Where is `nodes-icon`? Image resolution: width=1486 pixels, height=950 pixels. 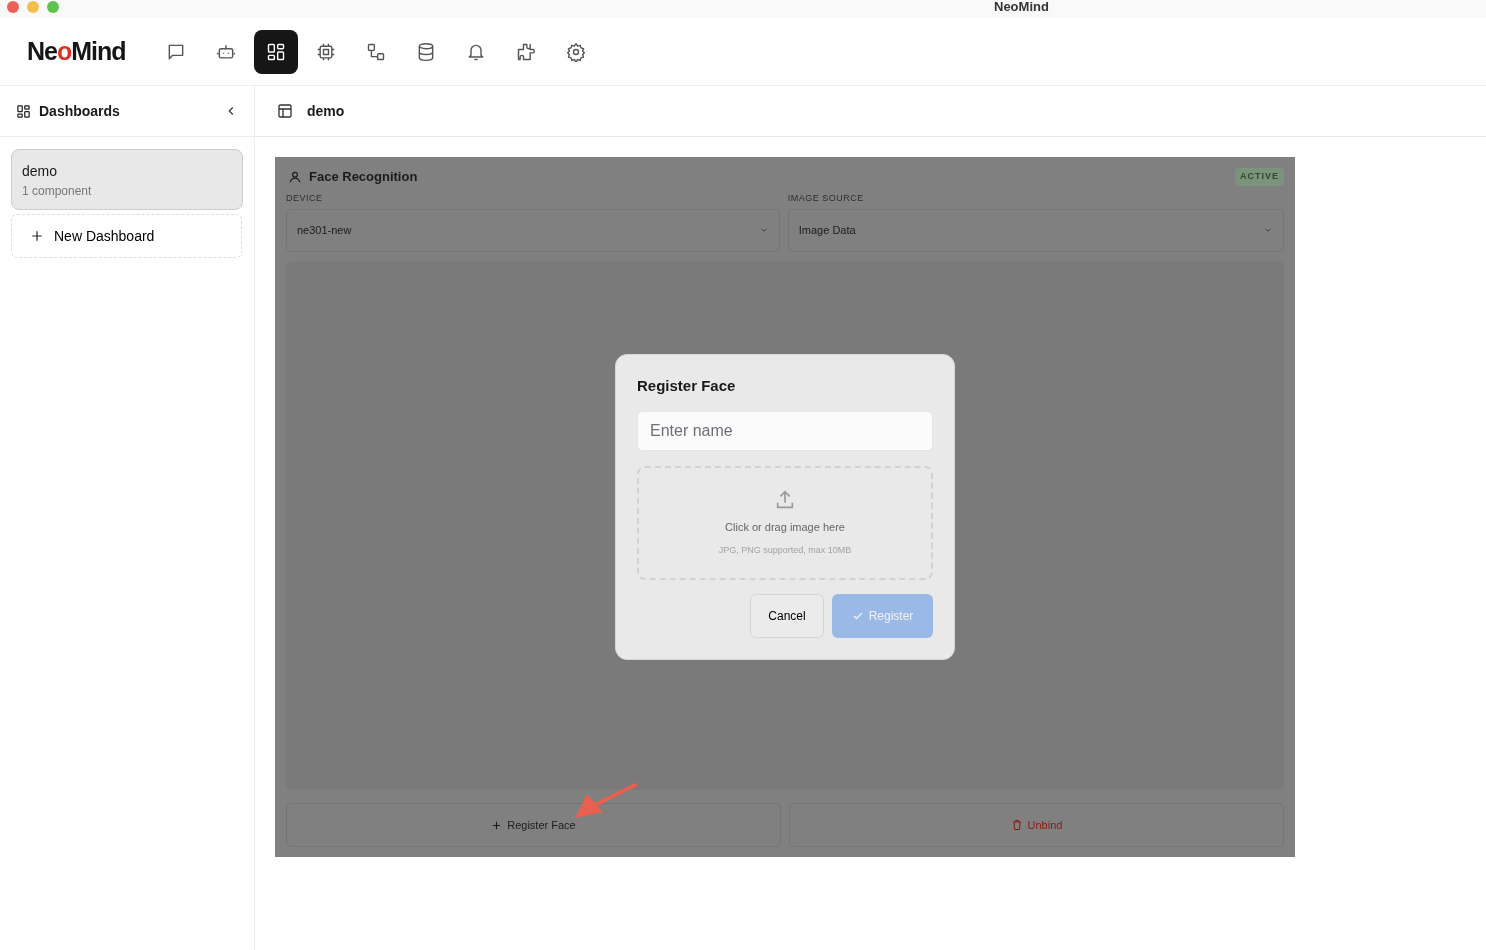
nodes-icon is located at coordinates (375, 51).